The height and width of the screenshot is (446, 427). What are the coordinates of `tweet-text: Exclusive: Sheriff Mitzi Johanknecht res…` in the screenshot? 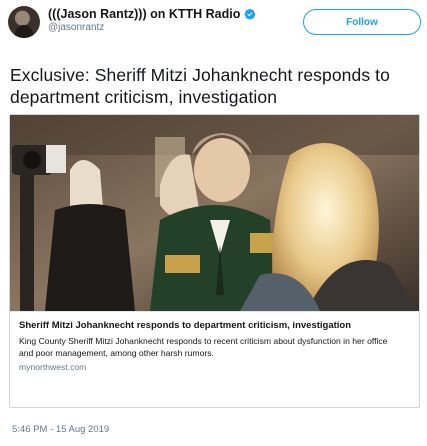 It's located at (200, 86).